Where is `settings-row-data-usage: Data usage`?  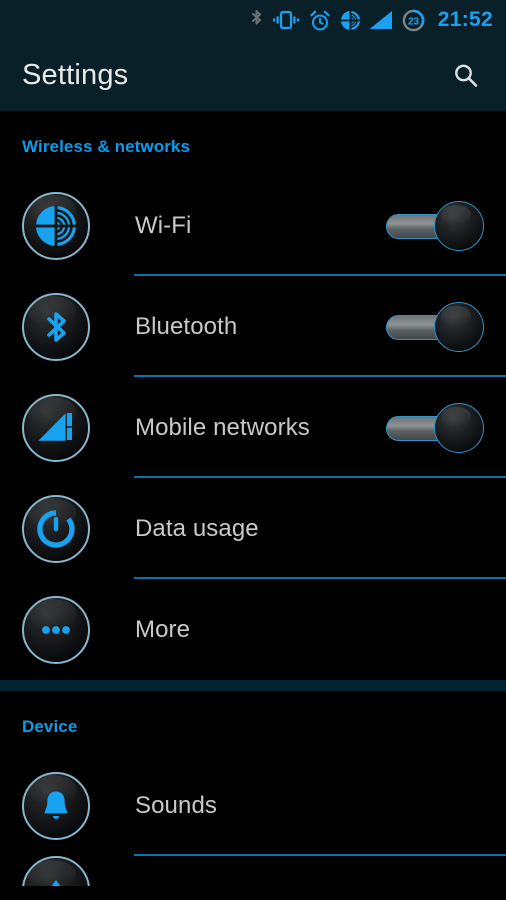 settings-row-data-usage: Data usage is located at coordinates (253, 528).